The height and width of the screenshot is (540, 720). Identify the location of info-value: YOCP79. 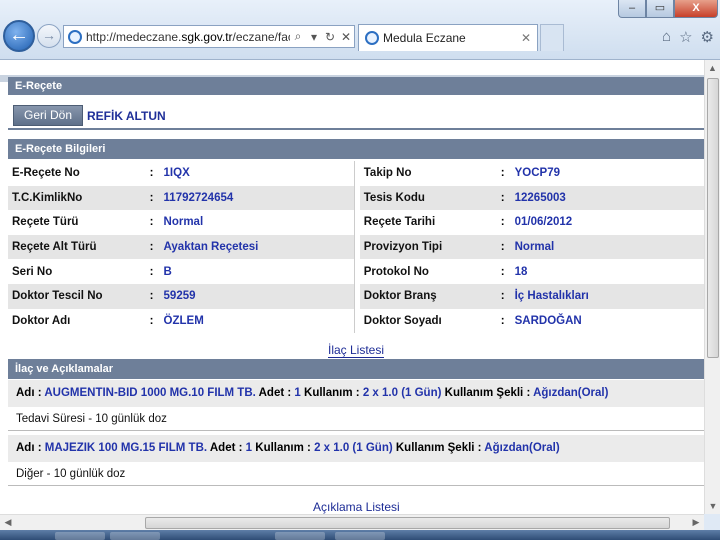
(537, 173).